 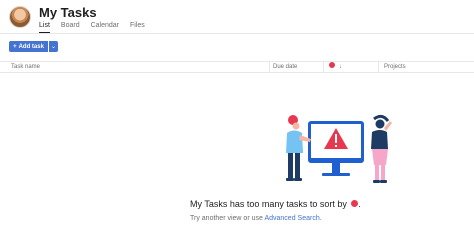 I want to click on person-icon, so click(x=380, y=124).